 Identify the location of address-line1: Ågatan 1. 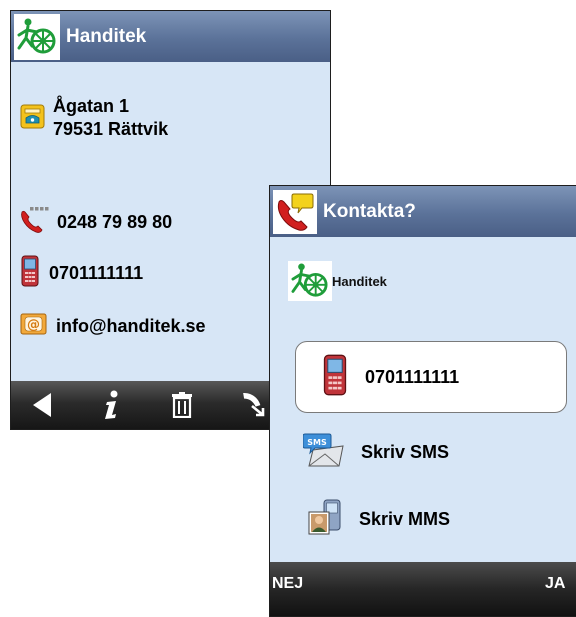
(91, 106).